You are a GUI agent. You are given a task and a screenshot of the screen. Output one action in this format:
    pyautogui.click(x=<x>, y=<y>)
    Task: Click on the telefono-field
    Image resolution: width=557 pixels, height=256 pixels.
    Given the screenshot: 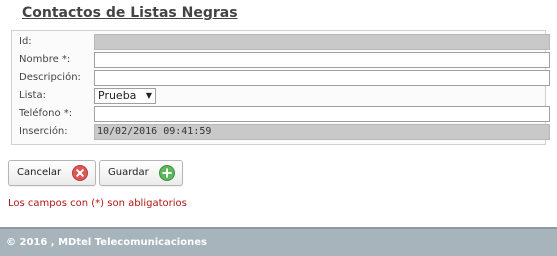 What is the action you would take?
    pyautogui.click(x=322, y=114)
    